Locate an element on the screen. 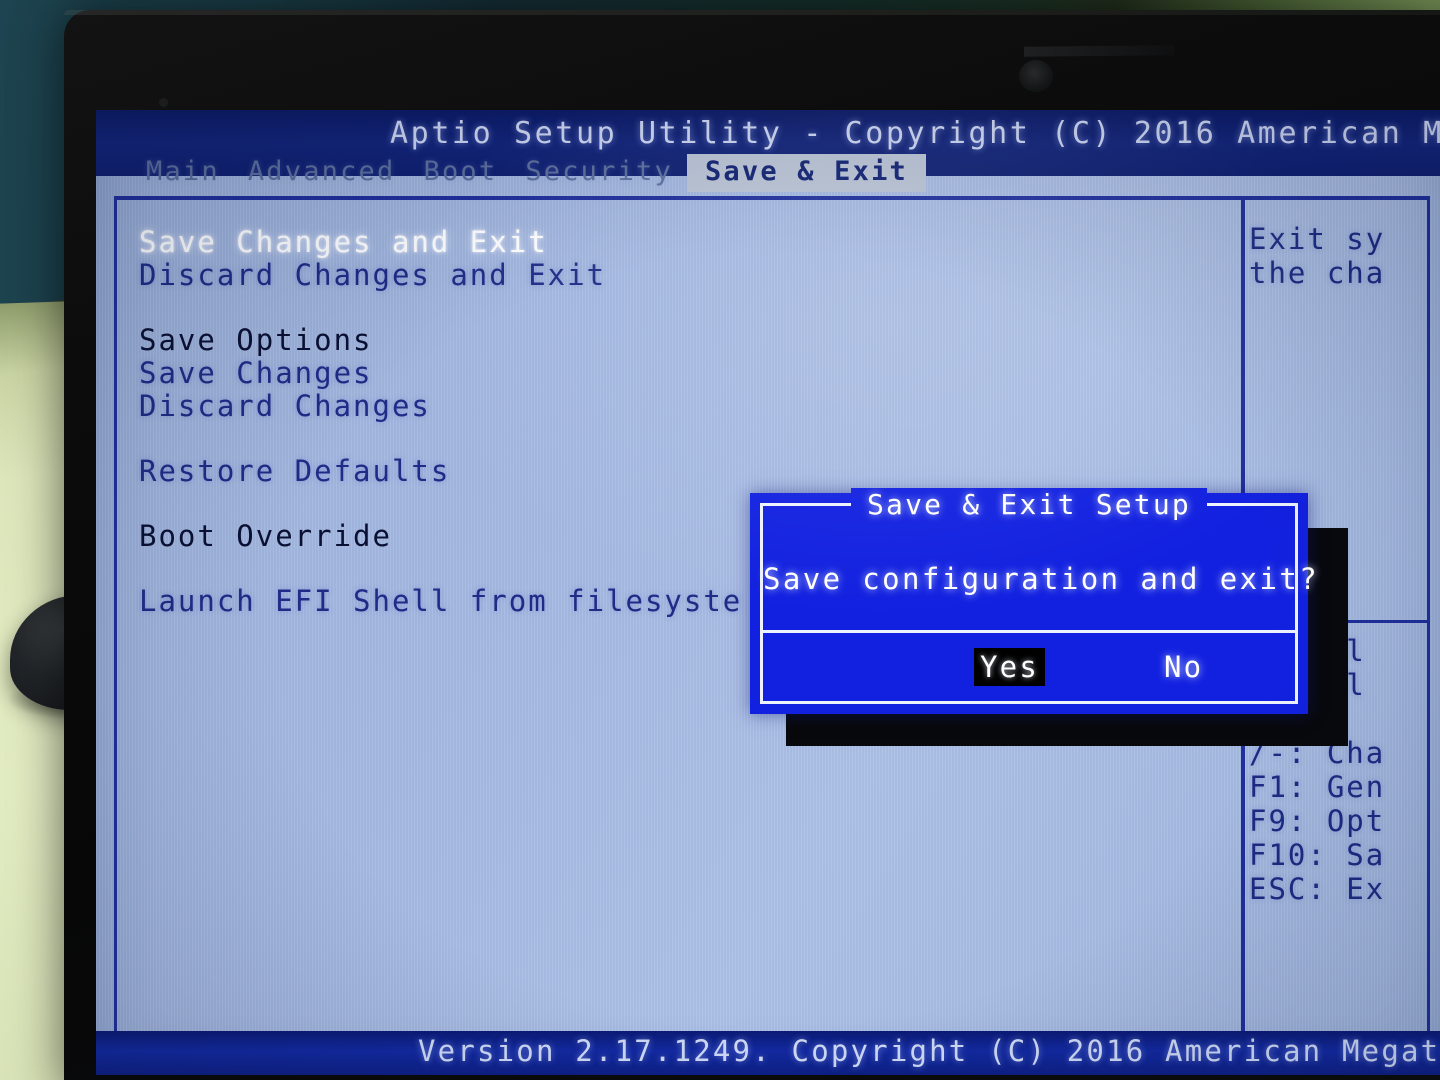 This screenshot has height=1080, width=1440. dialog-title: Save & Exit Setup is located at coordinates (1029, 504).